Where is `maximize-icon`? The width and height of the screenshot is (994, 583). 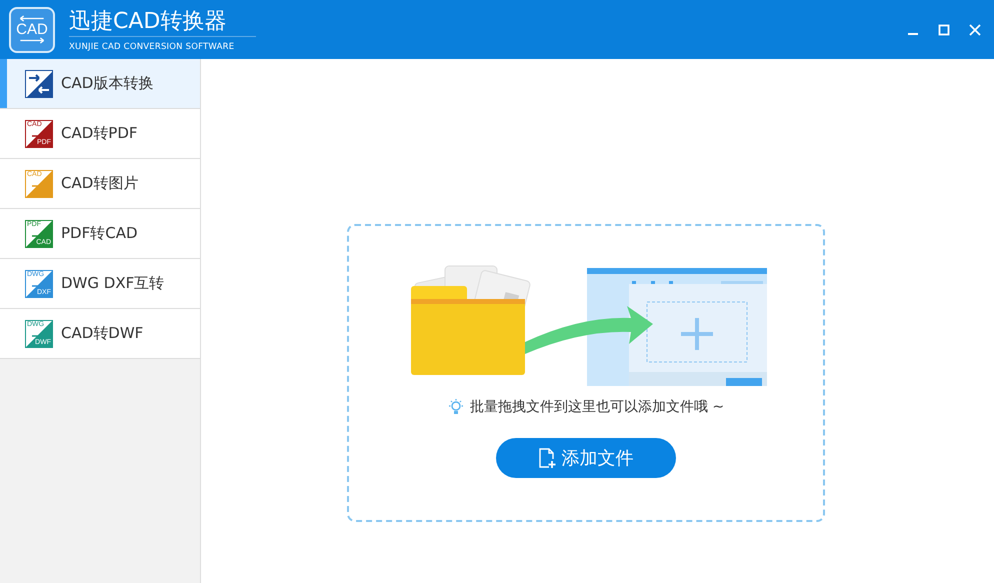
maximize-icon is located at coordinates (944, 30).